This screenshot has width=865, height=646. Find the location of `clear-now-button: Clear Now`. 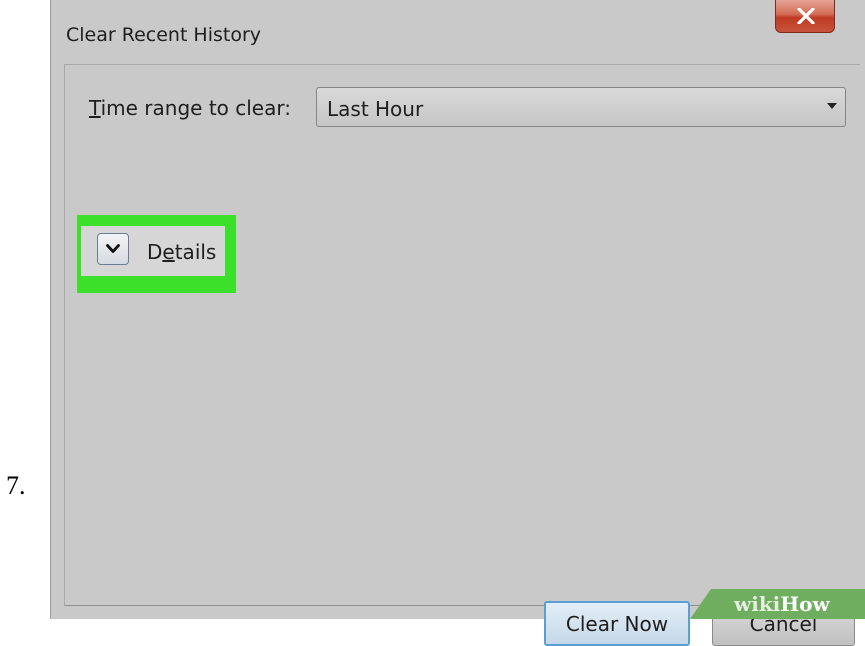

clear-now-button: Clear Now is located at coordinates (617, 623).